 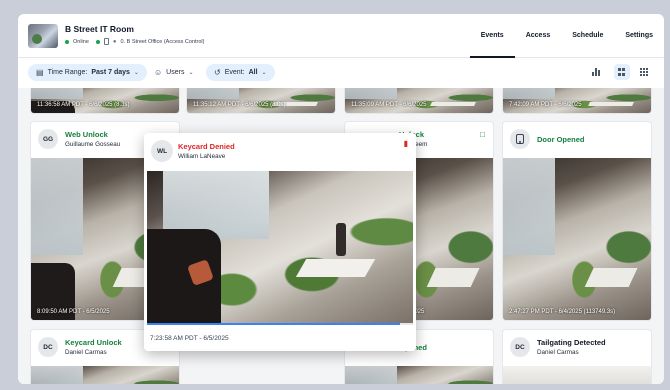 I want to click on online-status-dot, so click(x=67, y=41).